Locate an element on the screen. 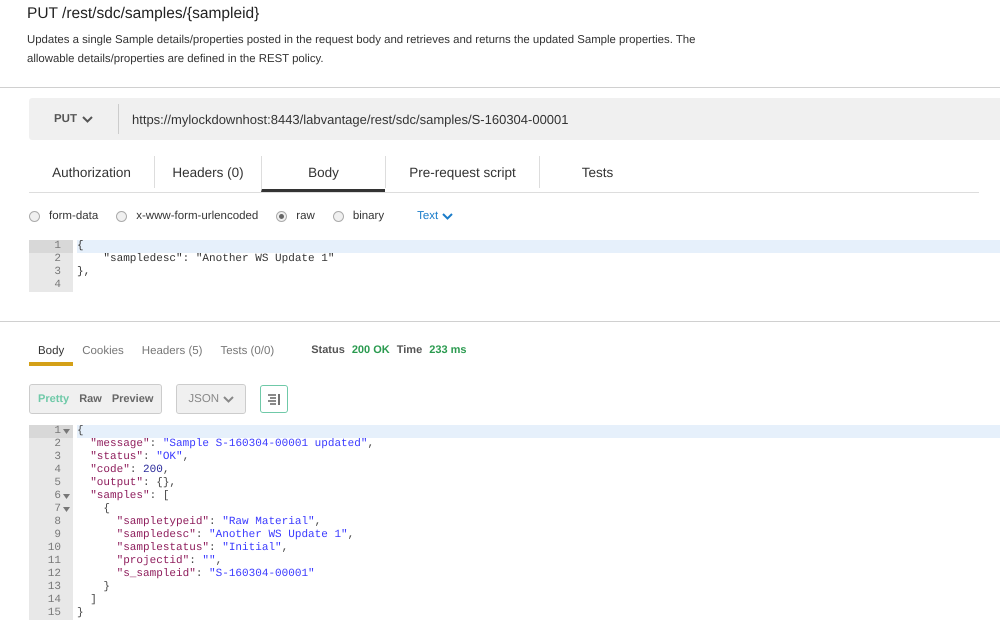 The height and width of the screenshot is (633, 1000). view-mode-button: Raw is located at coordinates (90, 399).